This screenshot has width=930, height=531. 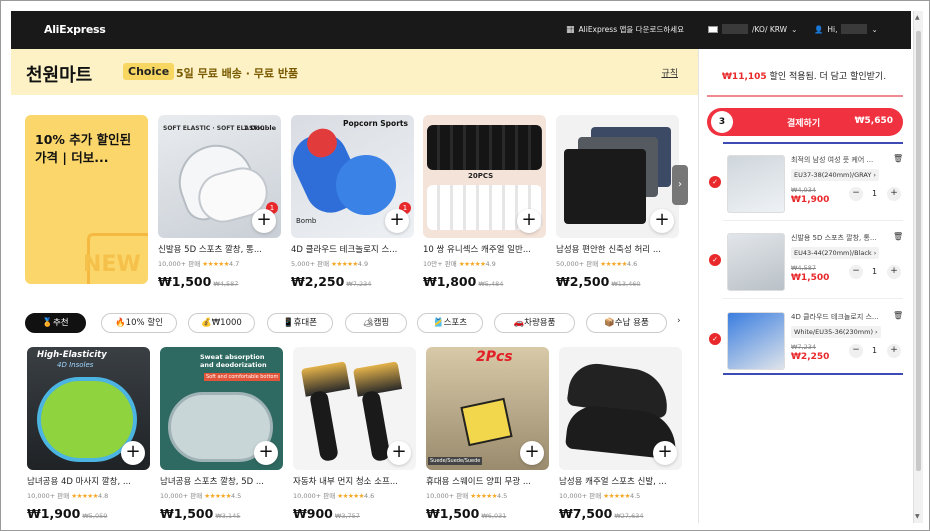 I want to click on discount-amount: ₩11,105, so click(x=744, y=77).